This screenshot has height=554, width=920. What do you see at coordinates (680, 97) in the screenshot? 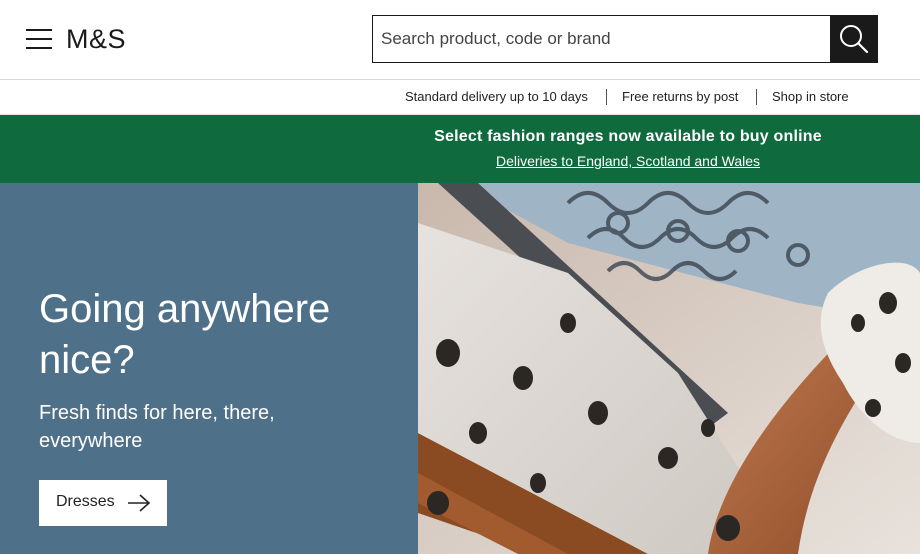
I see `info-free-returns: Free returns by post` at bounding box center [680, 97].